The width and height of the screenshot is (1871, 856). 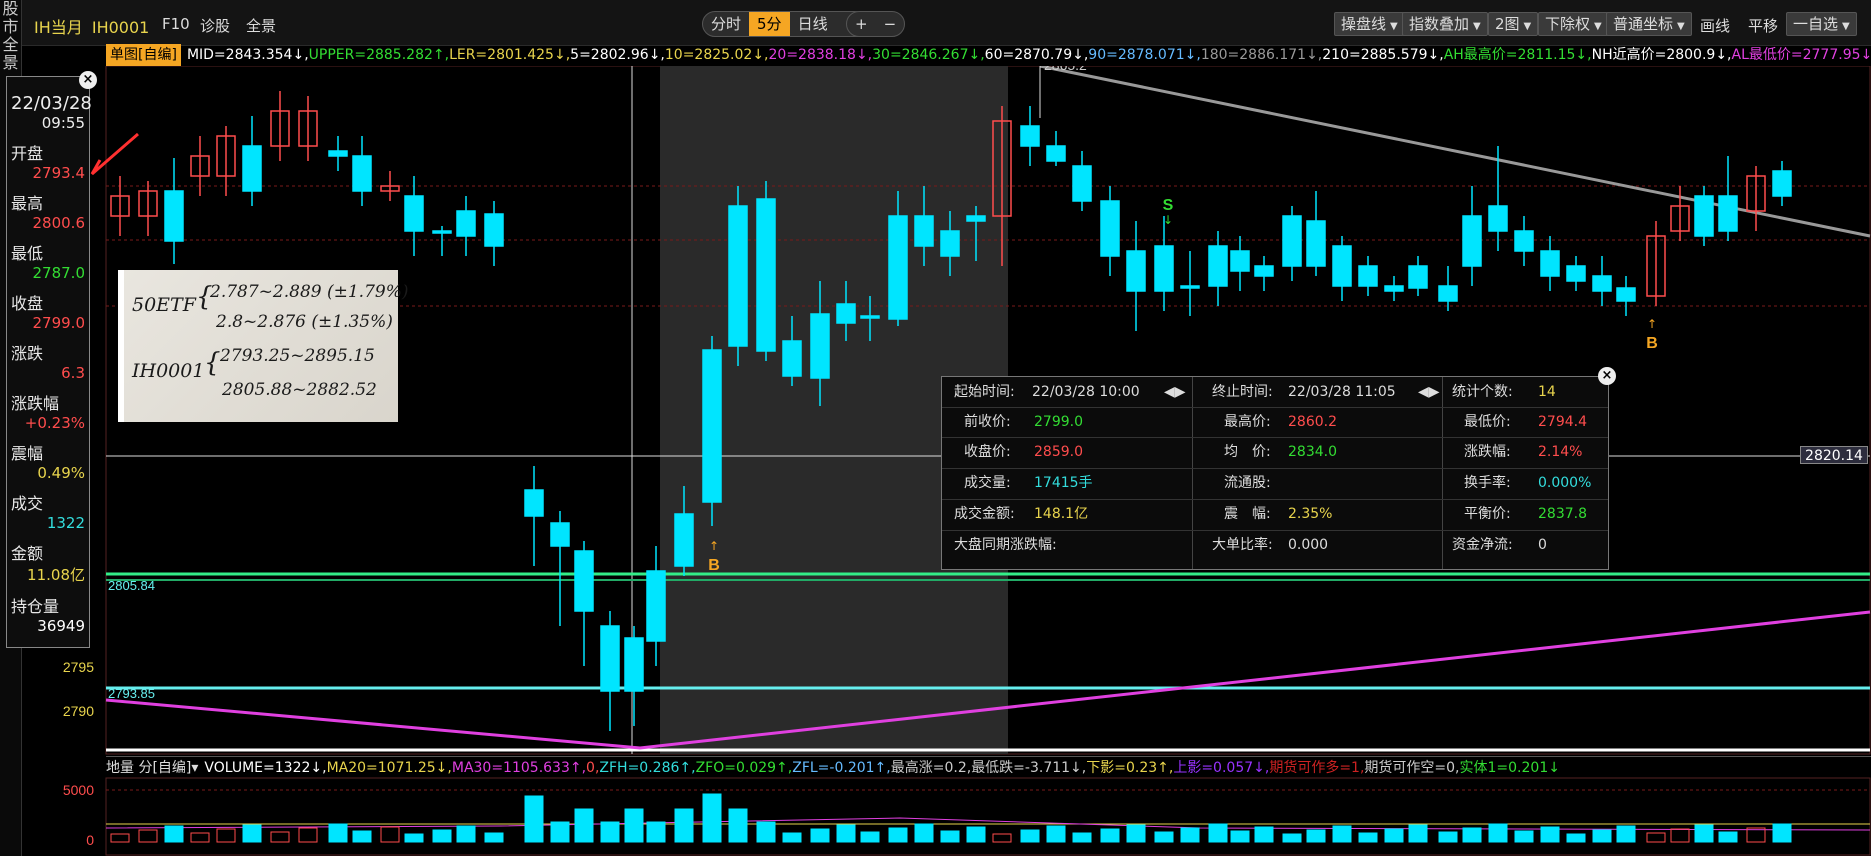 I want to click on volume-indicator-value: 上影=0.057↓,, so click(x=1221, y=768).